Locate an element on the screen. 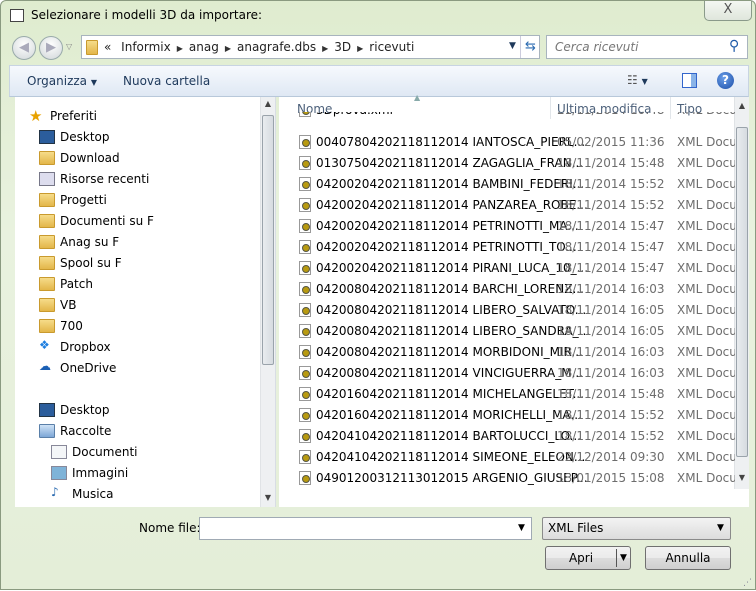 The height and width of the screenshot is (591, 756). search-icon: ⚲ is located at coordinates (734, 46).